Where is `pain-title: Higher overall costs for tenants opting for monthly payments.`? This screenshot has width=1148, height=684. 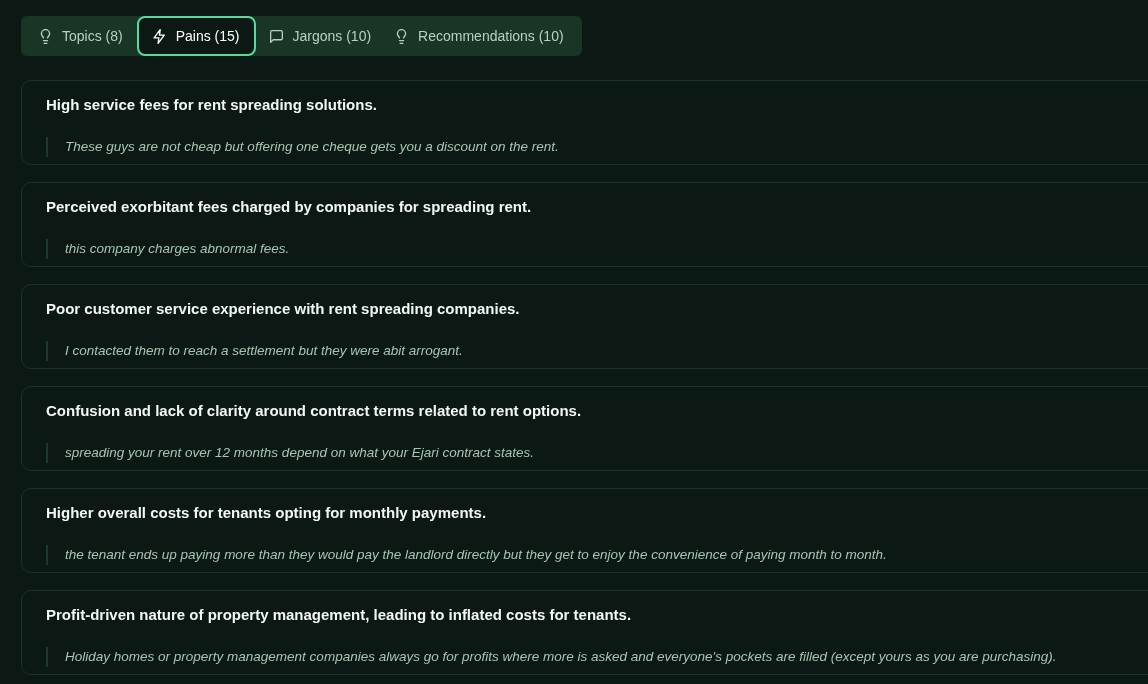
pain-title: Higher overall costs for tenants opting for monthly payments. is located at coordinates (267, 513).